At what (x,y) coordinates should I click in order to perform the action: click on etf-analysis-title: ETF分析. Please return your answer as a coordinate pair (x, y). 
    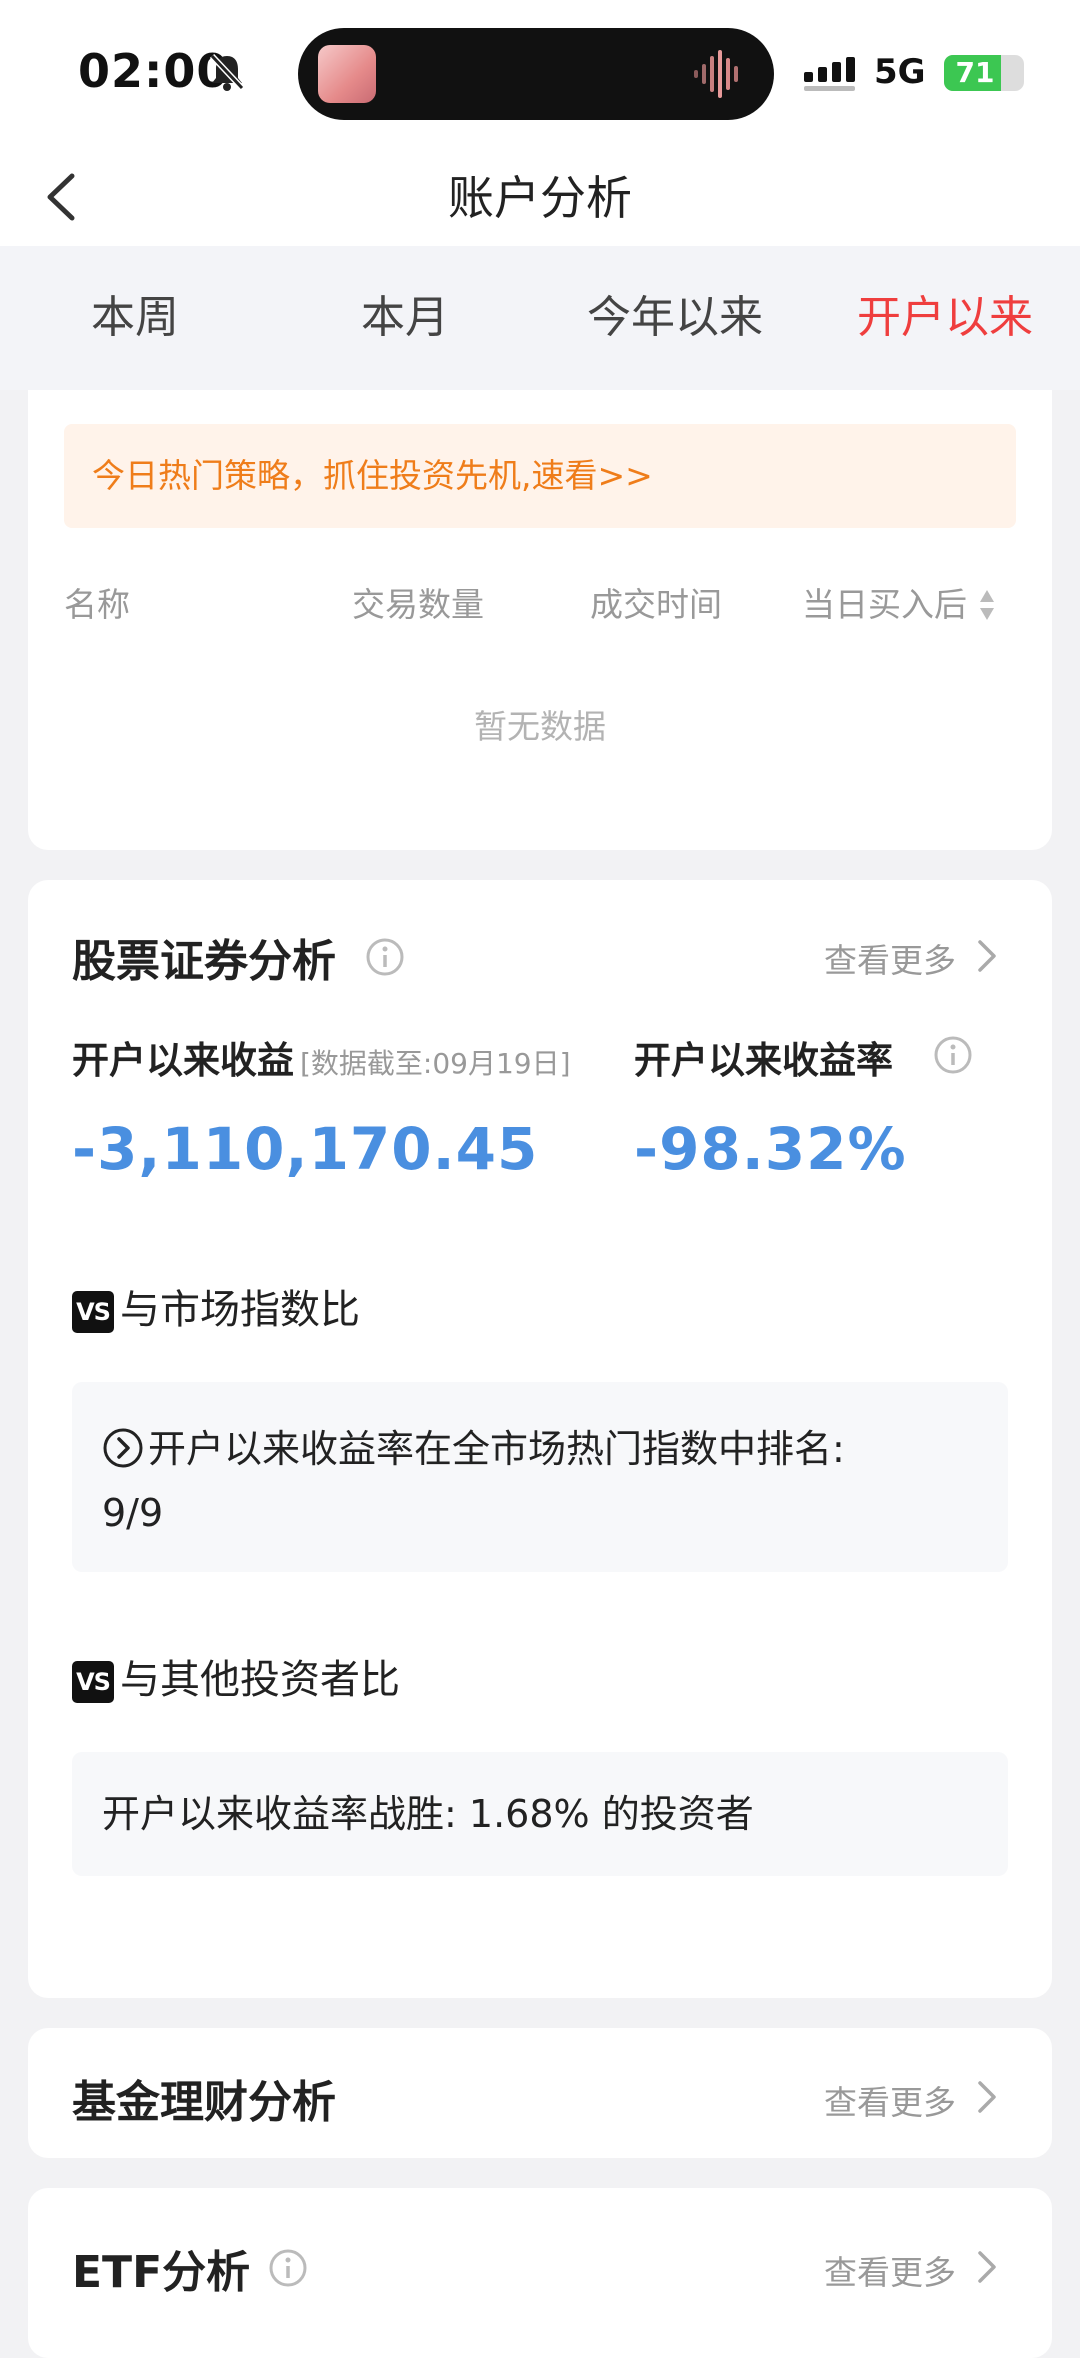
    Looking at the image, I should click on (161, 2272).